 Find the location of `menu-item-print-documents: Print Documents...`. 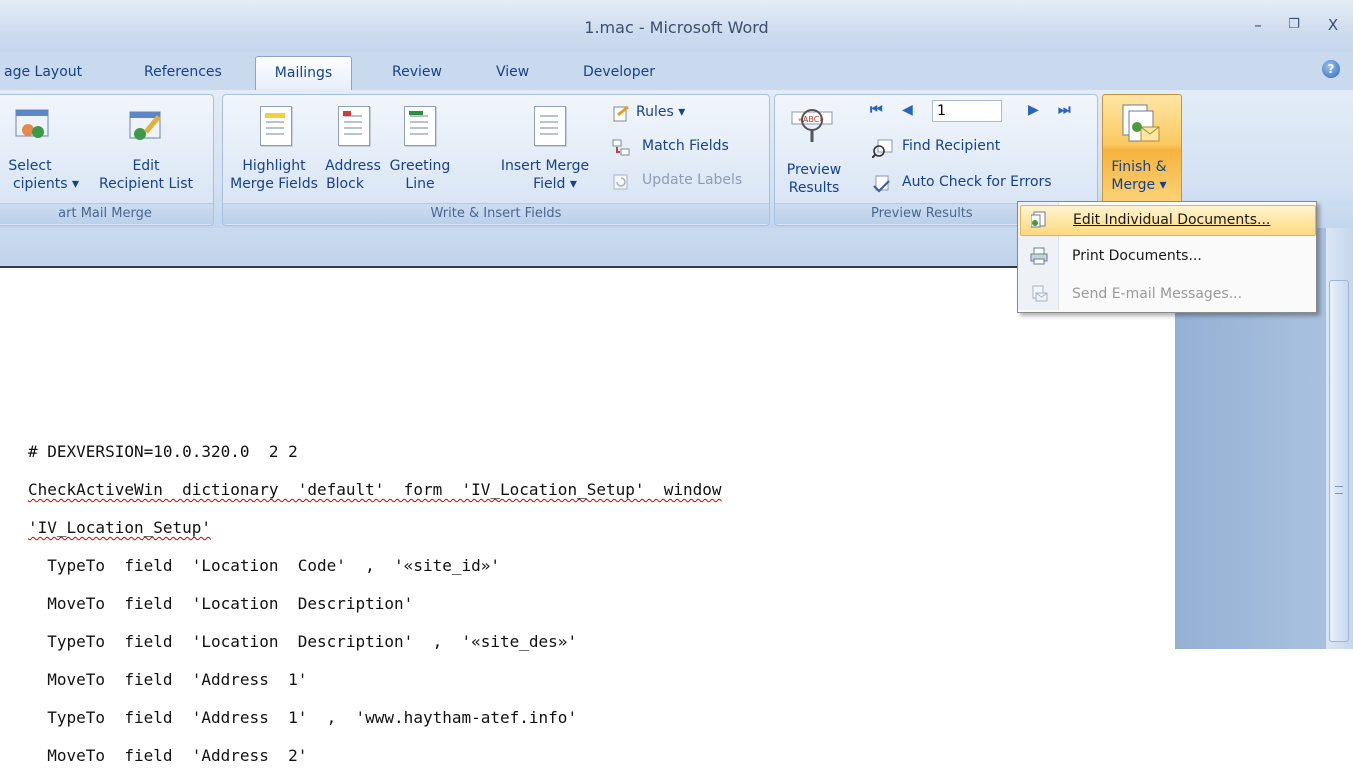

menu-item-print-documents: Print Documents... is located at coordinates (1167, 256).